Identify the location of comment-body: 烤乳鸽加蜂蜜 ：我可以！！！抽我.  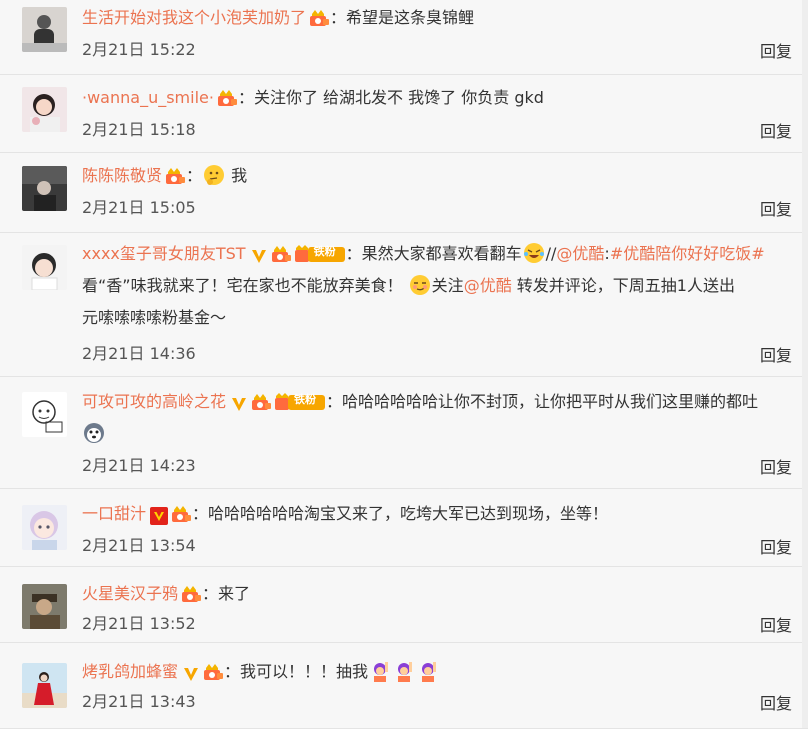
(445, 672).